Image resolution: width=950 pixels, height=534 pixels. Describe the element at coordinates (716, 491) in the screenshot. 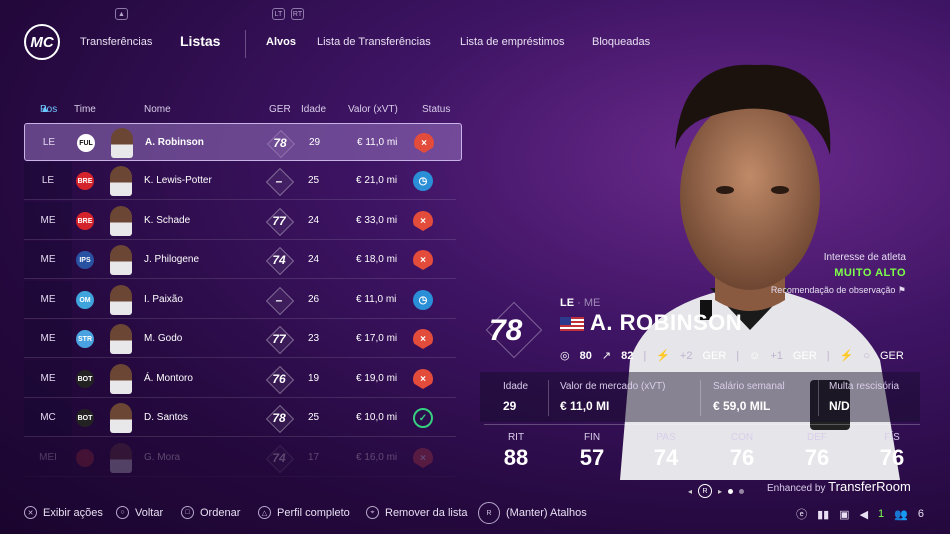

I see `page-indicator: ◂ R ▸` at that location.